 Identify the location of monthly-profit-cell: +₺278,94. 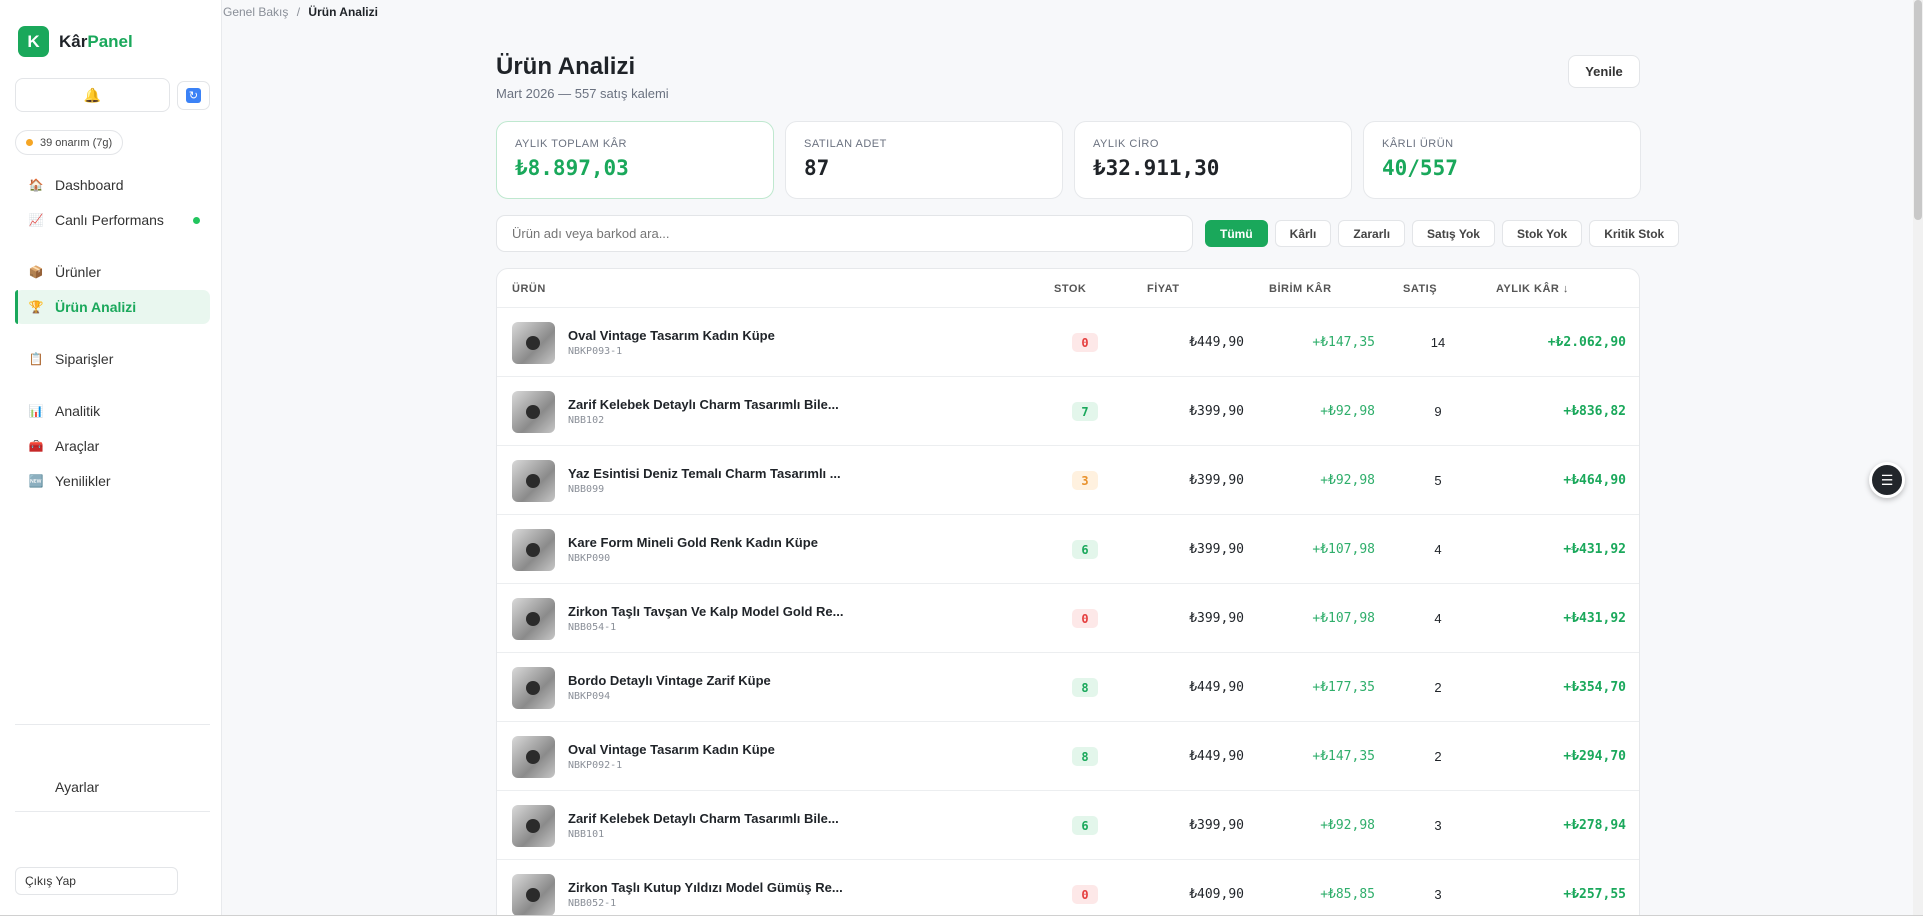
(1594, 825).